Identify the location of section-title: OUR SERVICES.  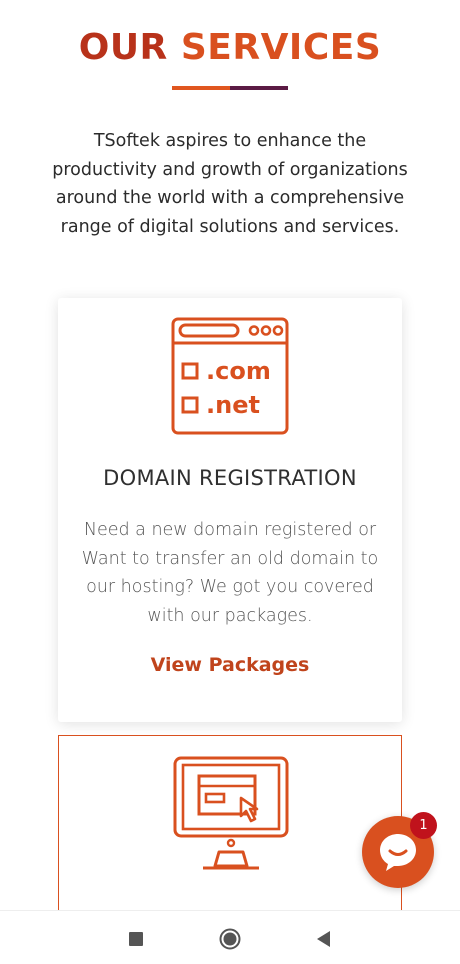
(230, 48).